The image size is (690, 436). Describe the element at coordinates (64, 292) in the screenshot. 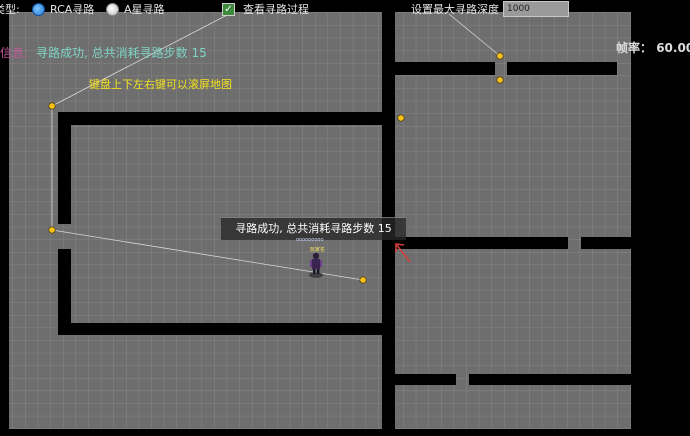

I see `wall-room-left-lower` at that location.